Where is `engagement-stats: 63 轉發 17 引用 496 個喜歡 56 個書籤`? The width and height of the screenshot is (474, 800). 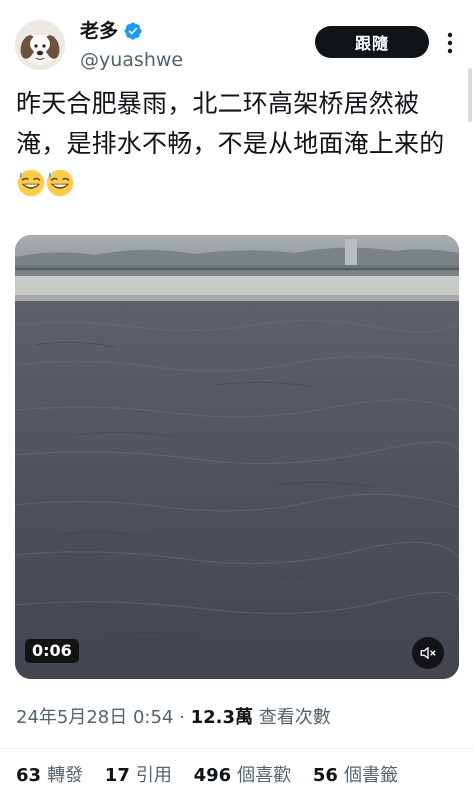 engagement-stats: 63 轉發 17 引用 496 個喜歡 56 個書籤 is located at coordinates (215, 776).